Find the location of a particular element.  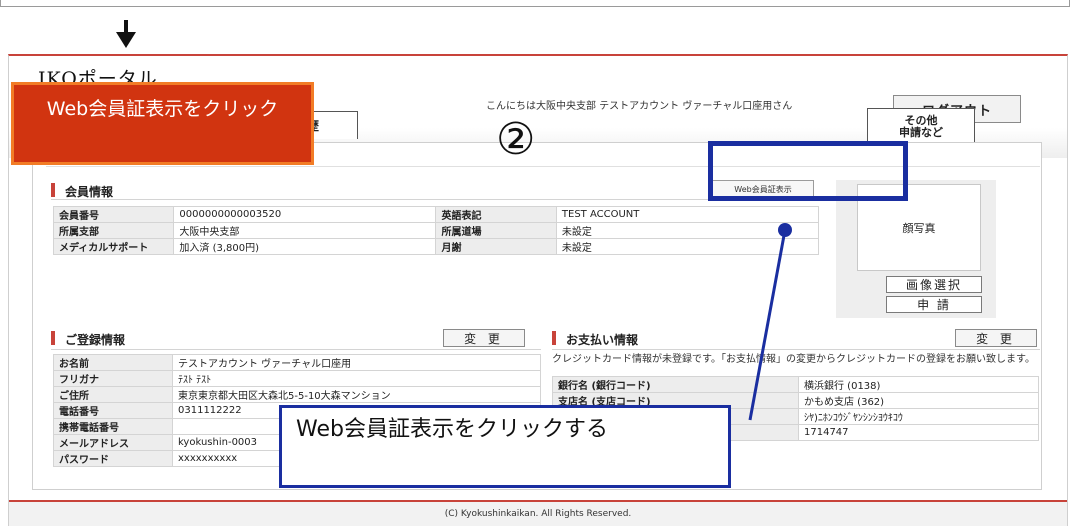

value-name: テストアカウント ヴァーチャル口座用 is located at coordinates (356, 362).